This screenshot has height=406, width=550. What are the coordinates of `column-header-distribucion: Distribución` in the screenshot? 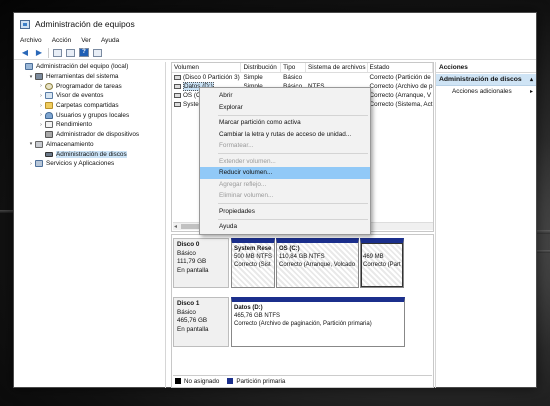 It's located at (261, 67).